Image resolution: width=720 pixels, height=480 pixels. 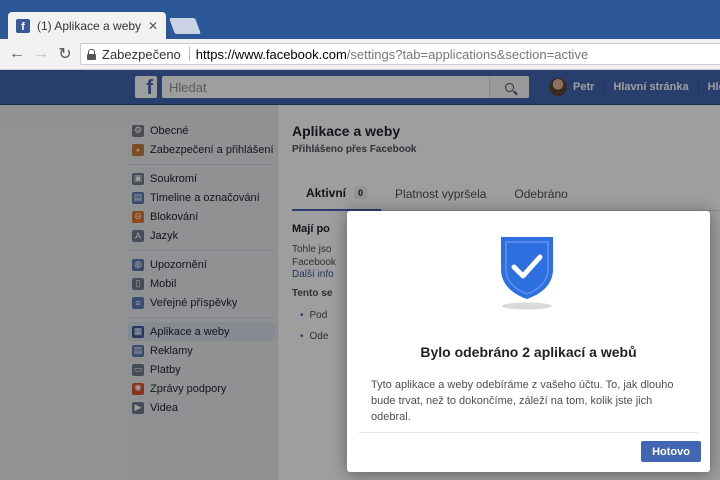 What do you see at coordinates (189, 54) in the screenshot?
I see `address-separator` at bounding box center [189, 54].